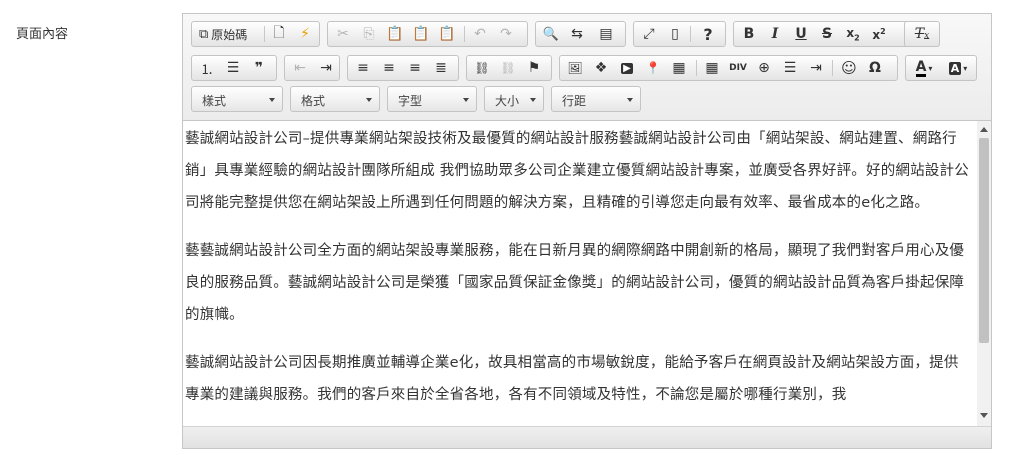  I want to click on copy-icon: ⎘, so click(369, 34).